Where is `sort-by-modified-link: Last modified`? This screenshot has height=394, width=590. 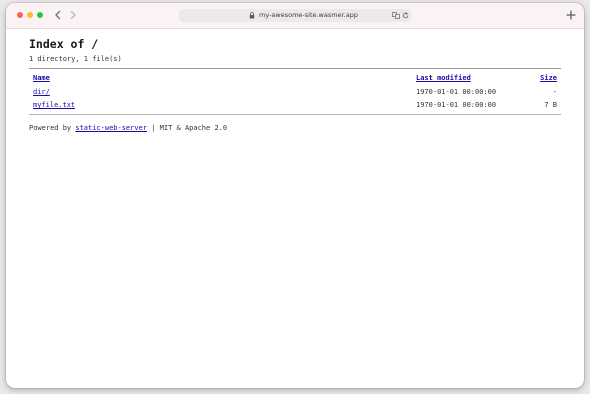
sort-by-modified-link: Last modified is located at coordinates (443, 78).